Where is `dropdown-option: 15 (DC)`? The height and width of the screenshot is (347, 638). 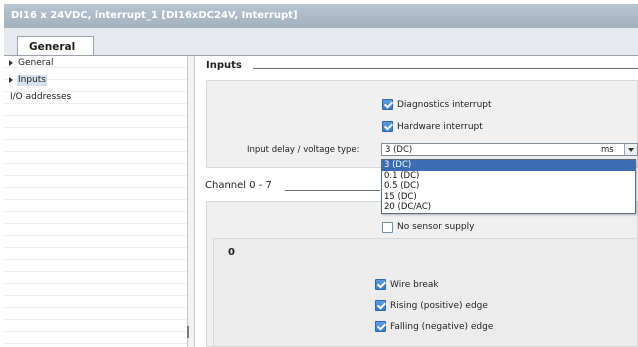
dropdown-option: 15 (DC) is located at coordinates (508, 197).